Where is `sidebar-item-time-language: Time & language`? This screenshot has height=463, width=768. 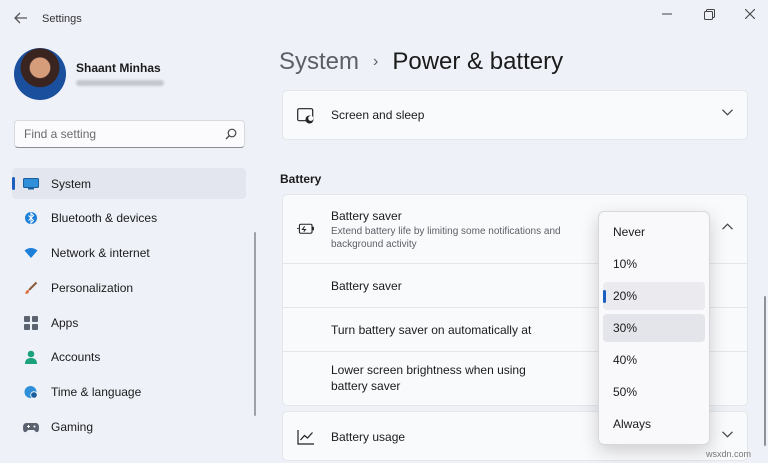 sidebar-item-time-language: Time & language is located at coordinates (129, 392).